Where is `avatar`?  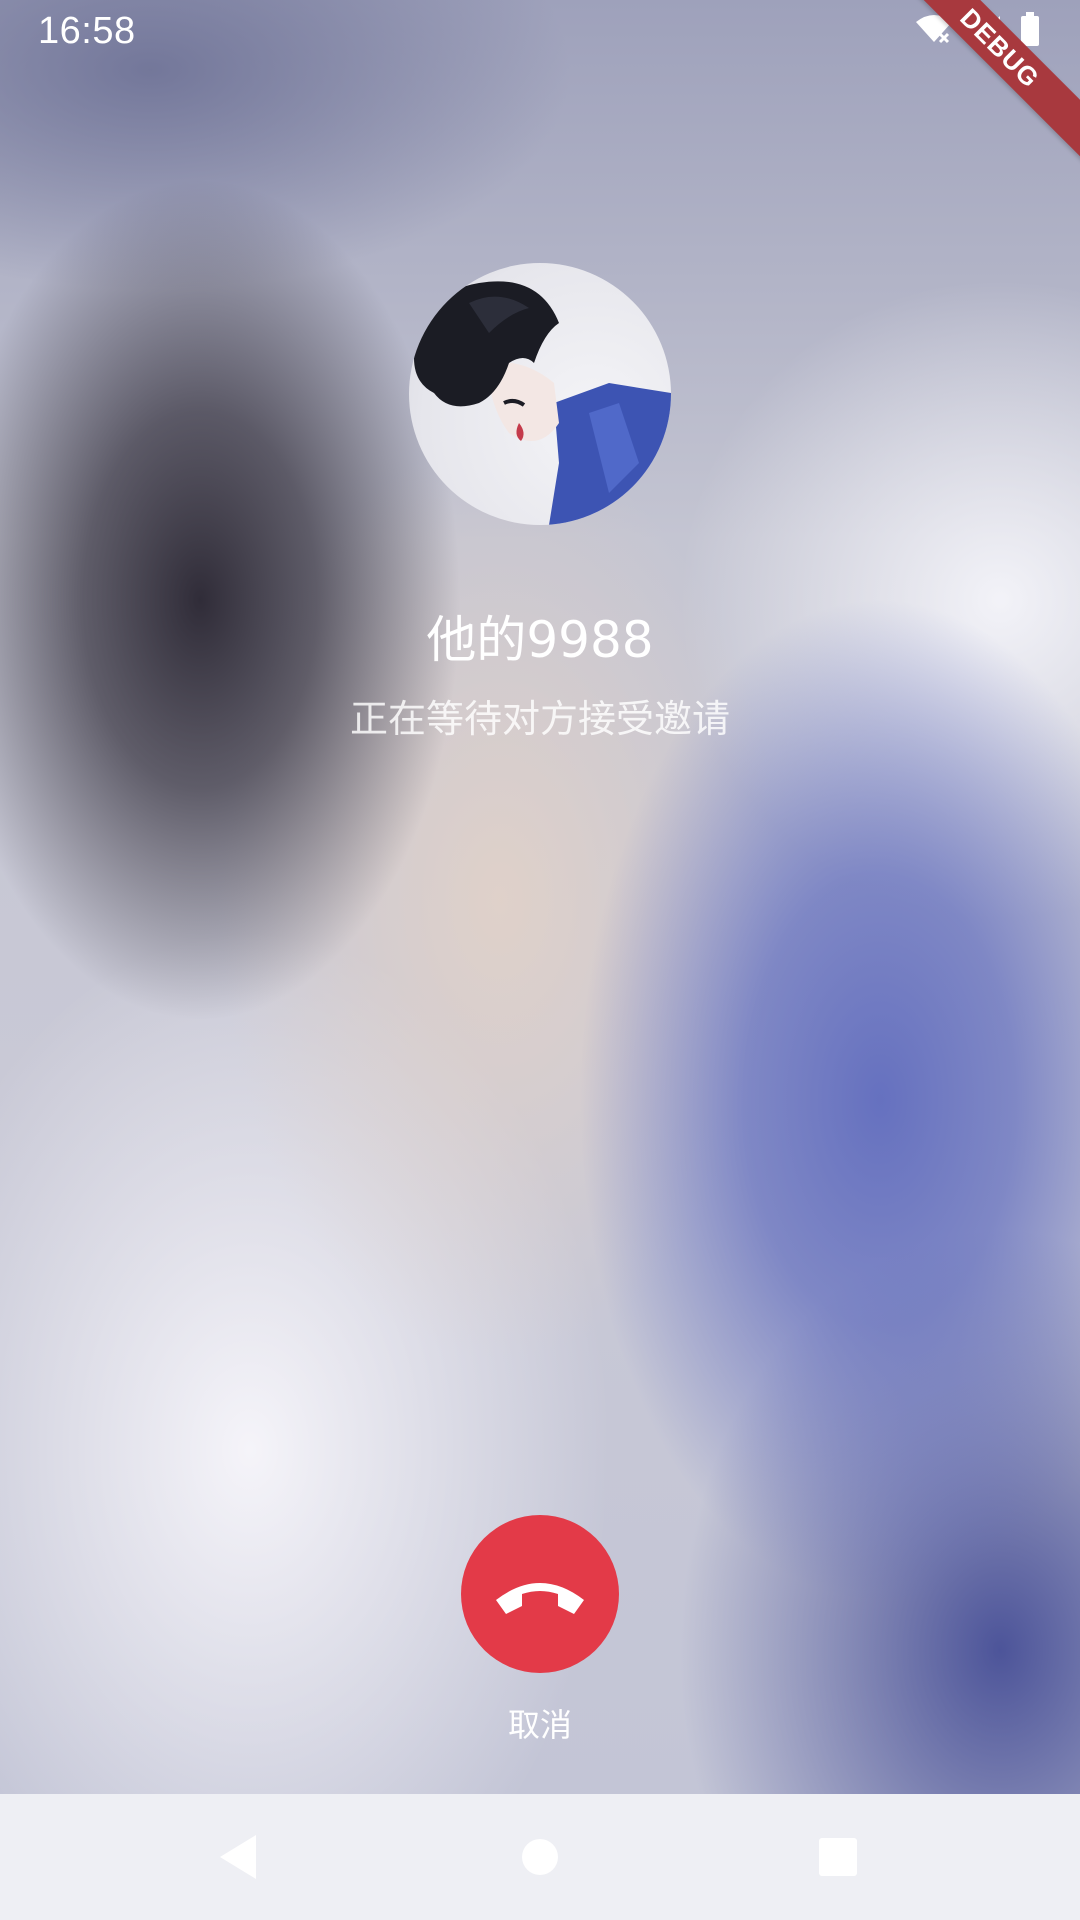 avatar is located at coordinates (540, 394).